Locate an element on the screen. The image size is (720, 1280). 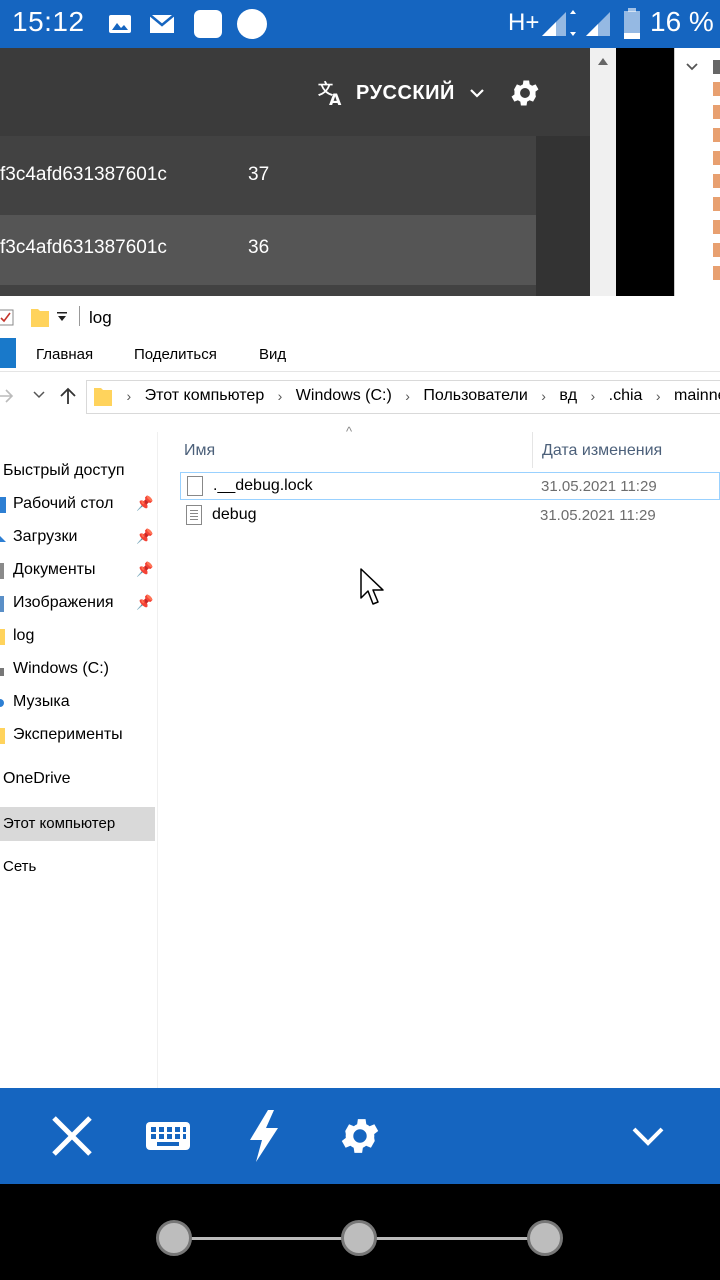
table-row: f3c4afd631387601c 37 is located at coordinates (268, 177).